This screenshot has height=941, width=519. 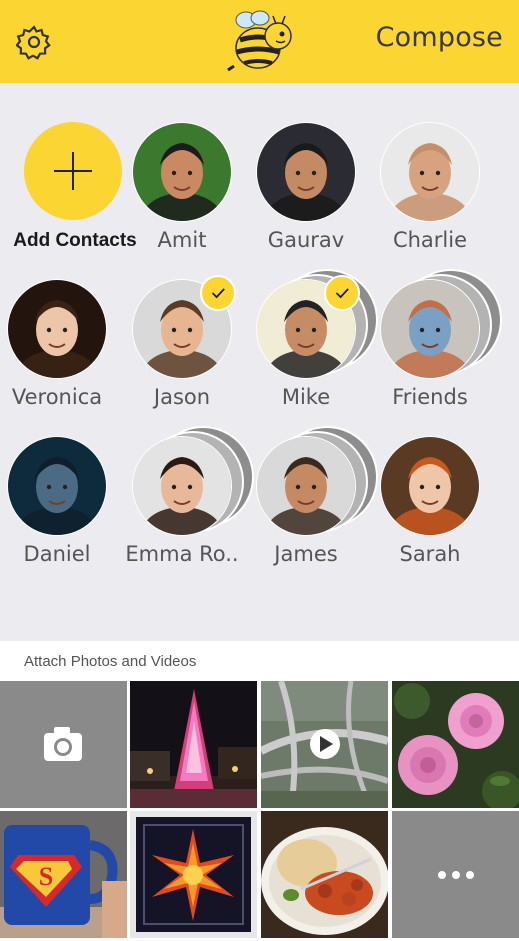 I want to click on video-thumbnail, so click(x=324, y=744).